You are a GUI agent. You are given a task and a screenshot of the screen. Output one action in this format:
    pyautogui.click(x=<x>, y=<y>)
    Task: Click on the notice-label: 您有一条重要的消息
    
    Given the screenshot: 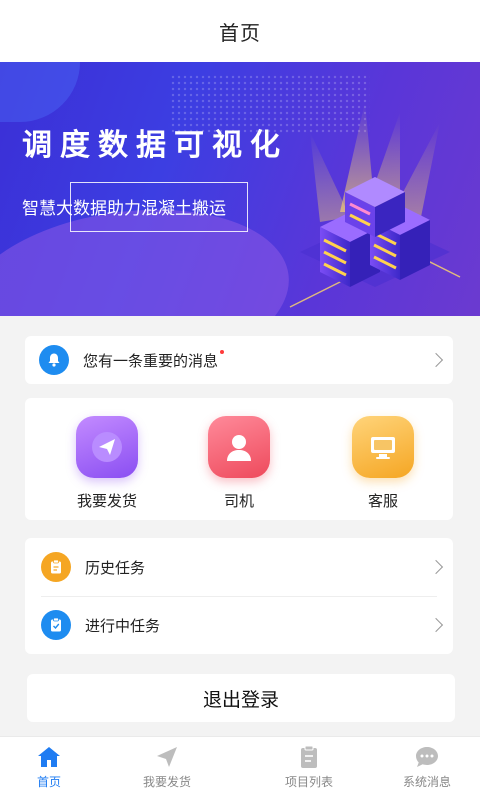 What is the action you would take?
    pyautogui.click(x=151, y=360)
    